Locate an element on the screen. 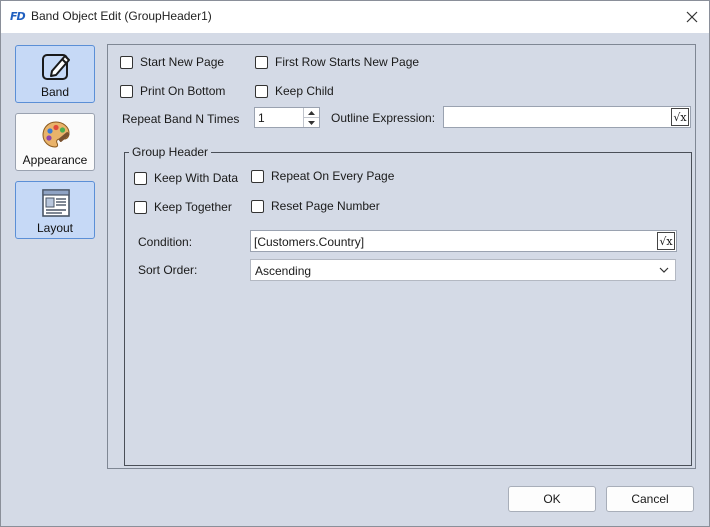 This screenshot has height=527, width=710. repeat-band-label: Repeat Band N Times is located at coordinates (181, 119).